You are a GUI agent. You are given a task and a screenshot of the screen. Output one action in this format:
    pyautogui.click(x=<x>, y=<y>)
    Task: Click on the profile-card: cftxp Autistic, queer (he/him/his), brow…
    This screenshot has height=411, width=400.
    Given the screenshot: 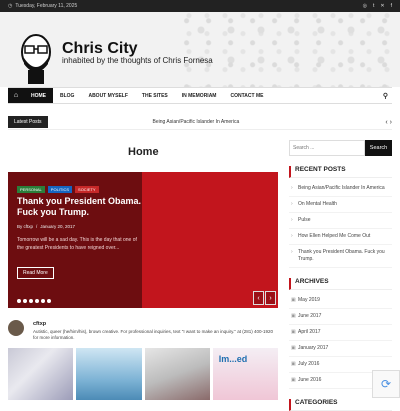 What is the action you would take?
    pyautogui.click(x=143, y=332)
    